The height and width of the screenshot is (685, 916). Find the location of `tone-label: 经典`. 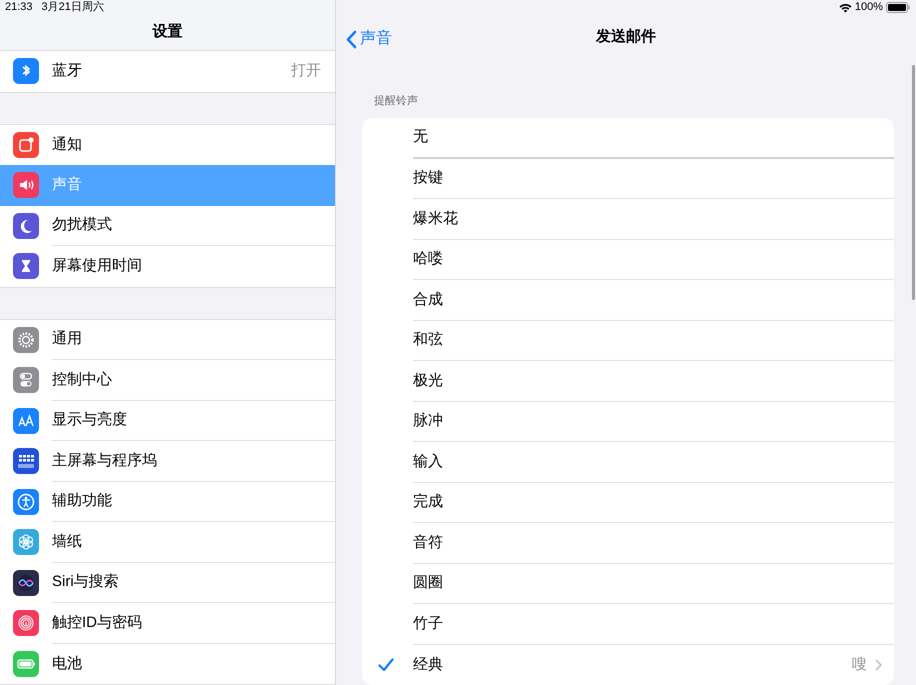

tone-label: 经典 is located at coordinates (428, 664).